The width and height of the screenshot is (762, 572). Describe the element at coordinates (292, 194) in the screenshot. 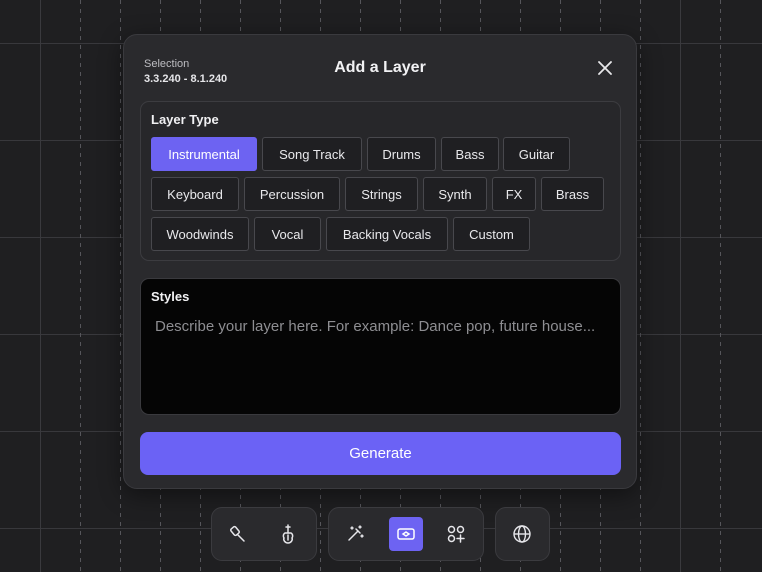

I see `chip-percussion: Percussion` at that location.